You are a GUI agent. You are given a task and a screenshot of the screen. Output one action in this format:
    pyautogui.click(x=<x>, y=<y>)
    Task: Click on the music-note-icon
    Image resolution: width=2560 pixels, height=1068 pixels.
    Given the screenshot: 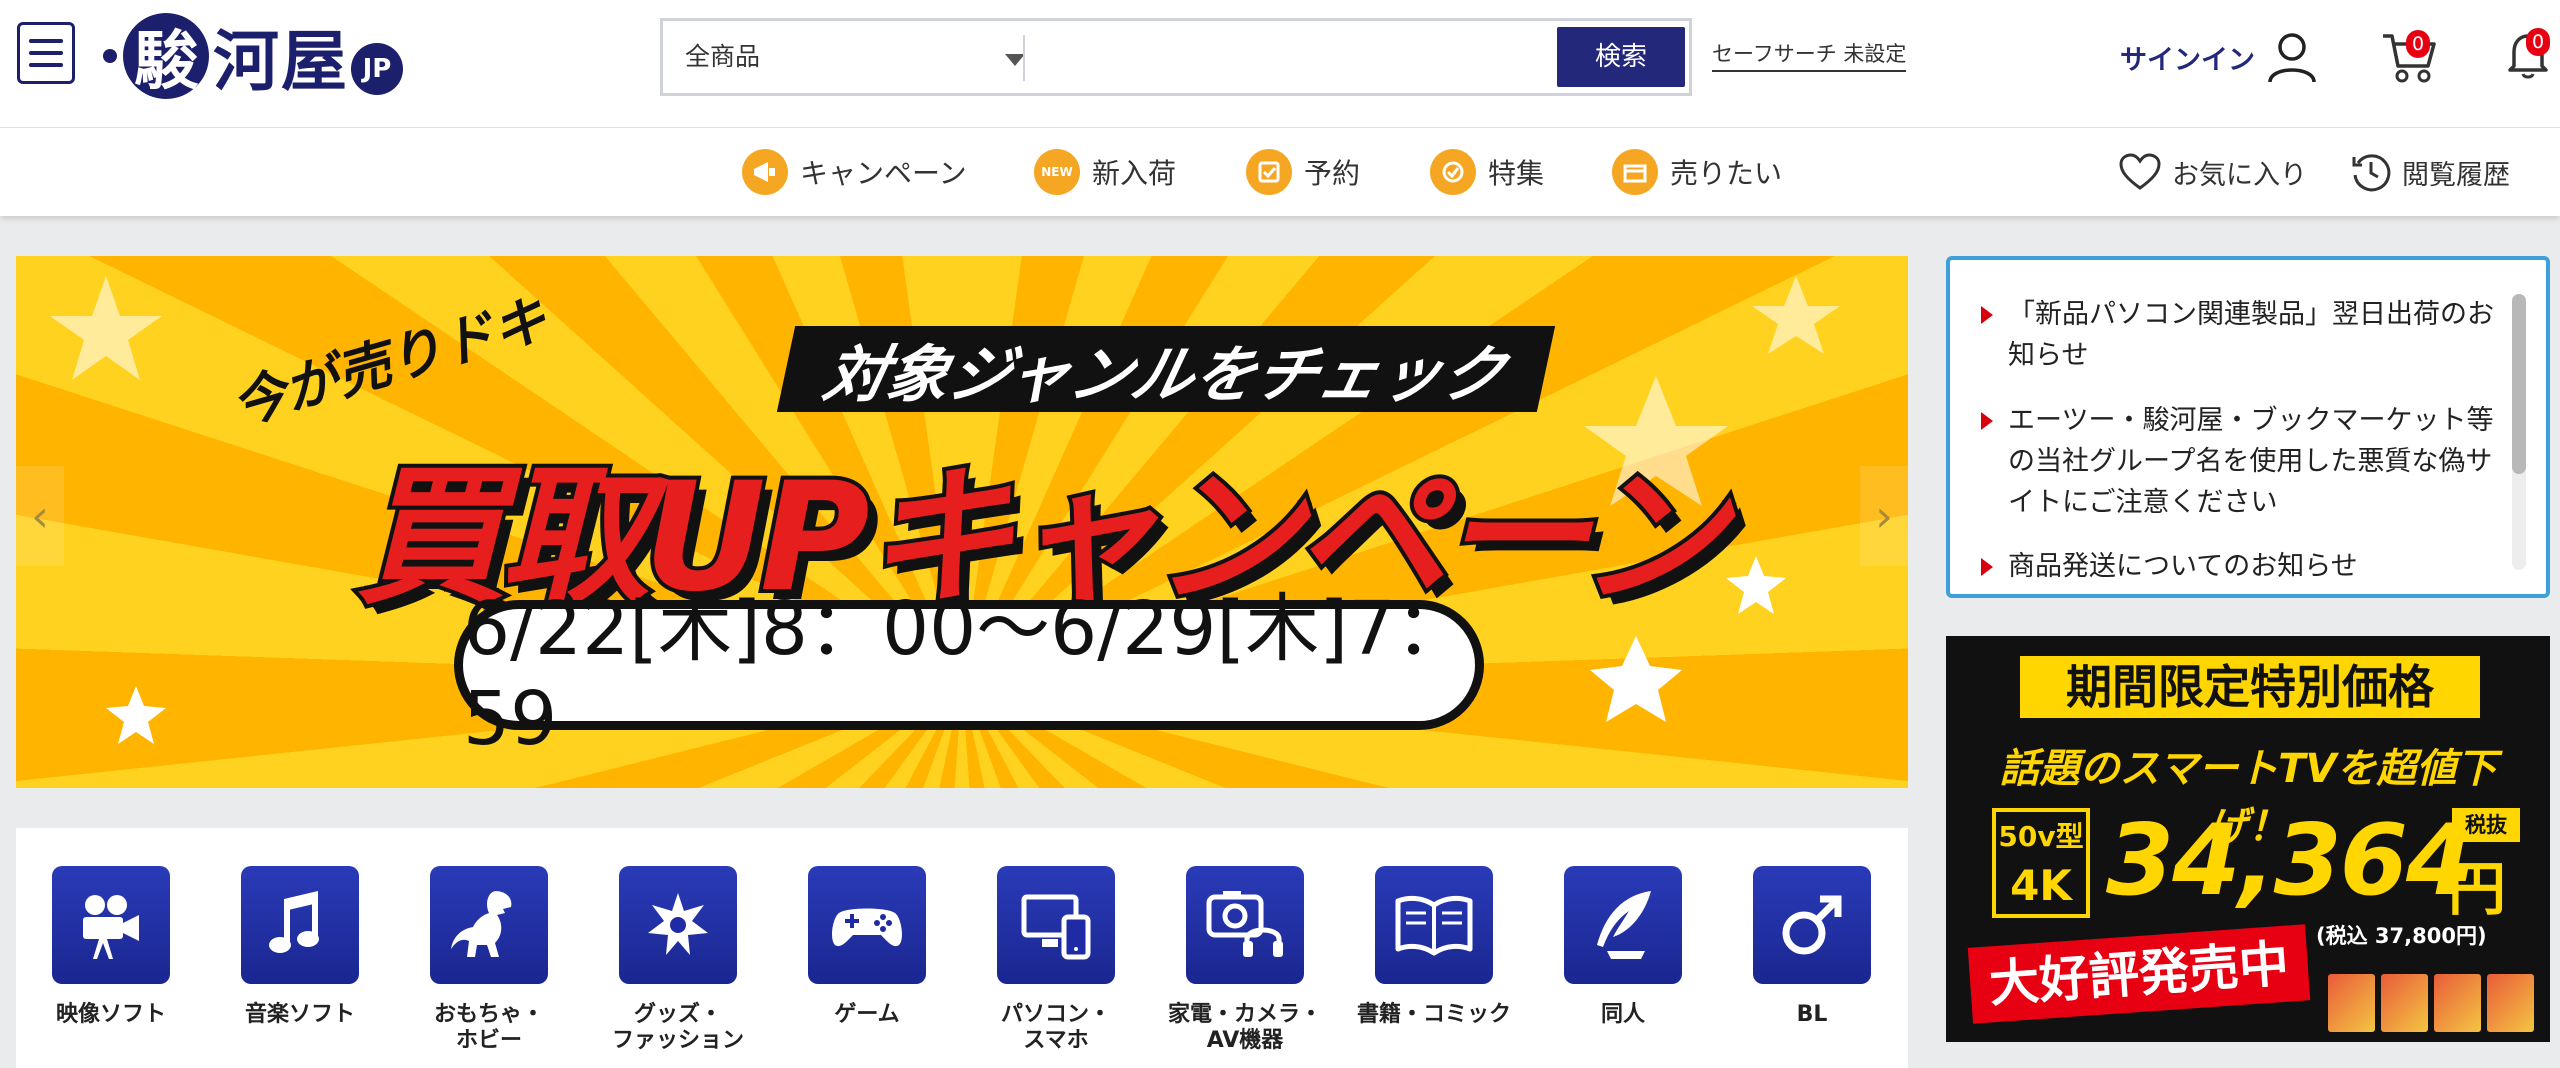 What is the action you would take?
    pyautogui.click(x=300, y=925)
    